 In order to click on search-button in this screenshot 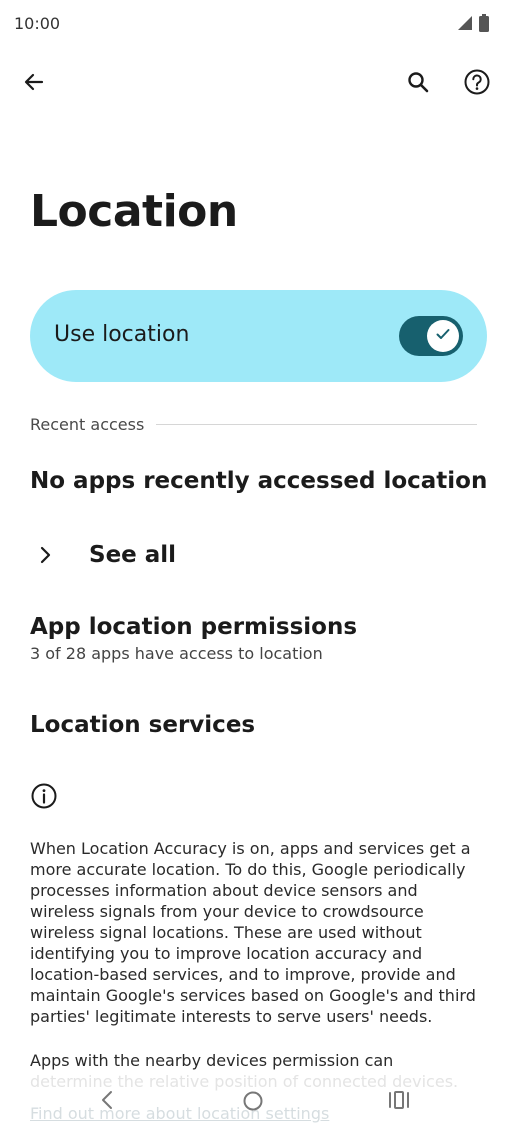, I will do `click(418, 84)`.